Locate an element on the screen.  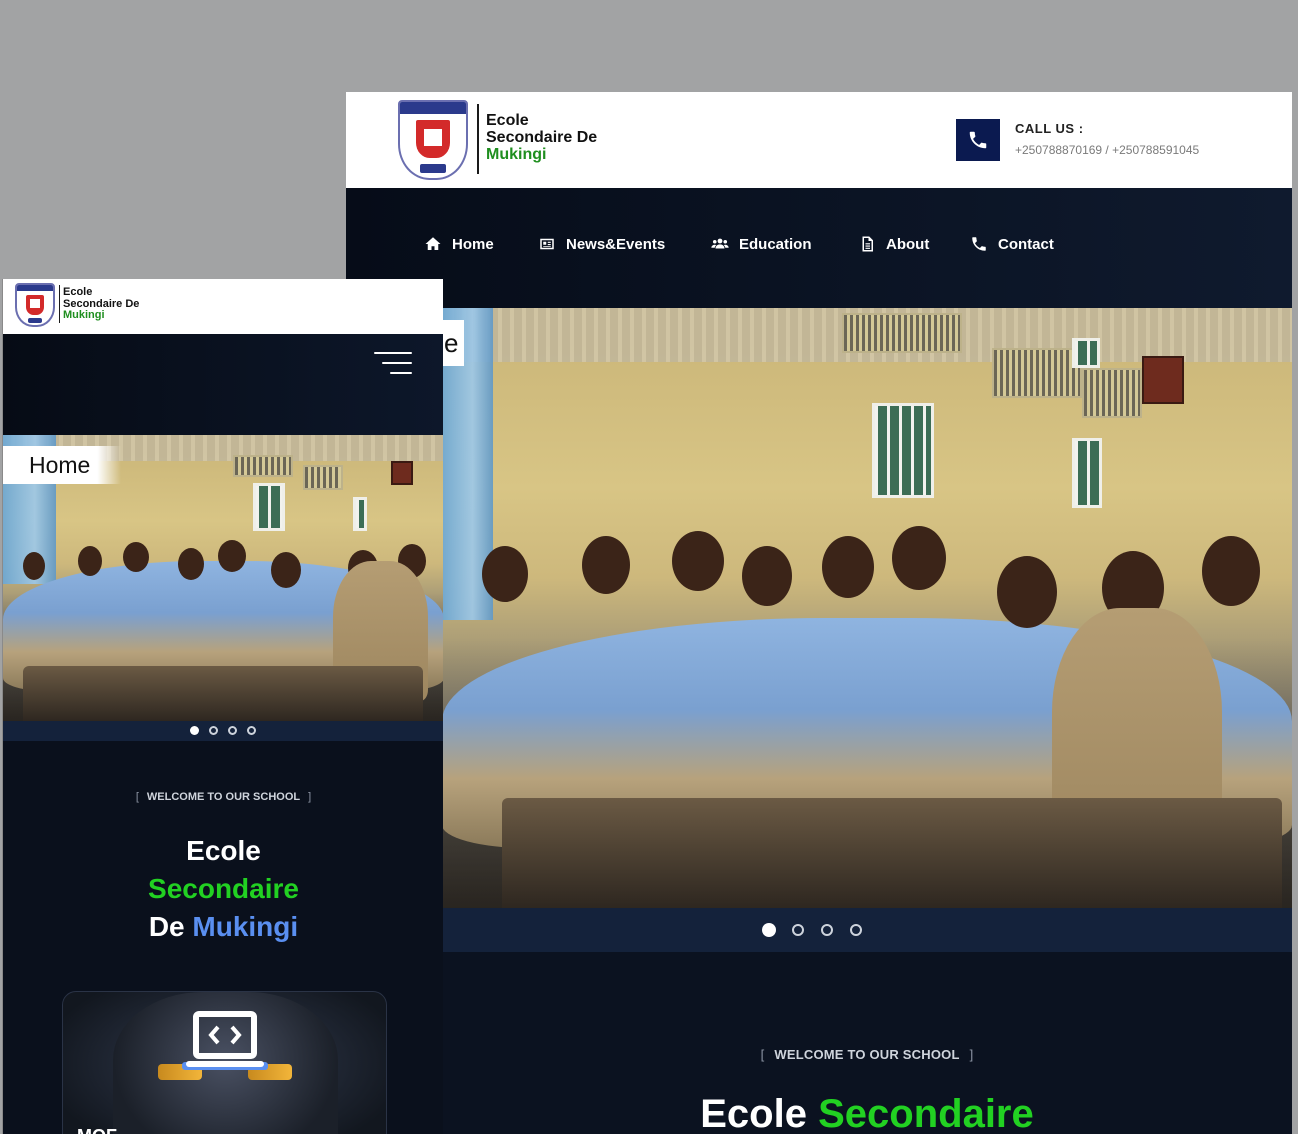
title-line-3-mukingi: Mukingi is located at coordinates (245, 926).